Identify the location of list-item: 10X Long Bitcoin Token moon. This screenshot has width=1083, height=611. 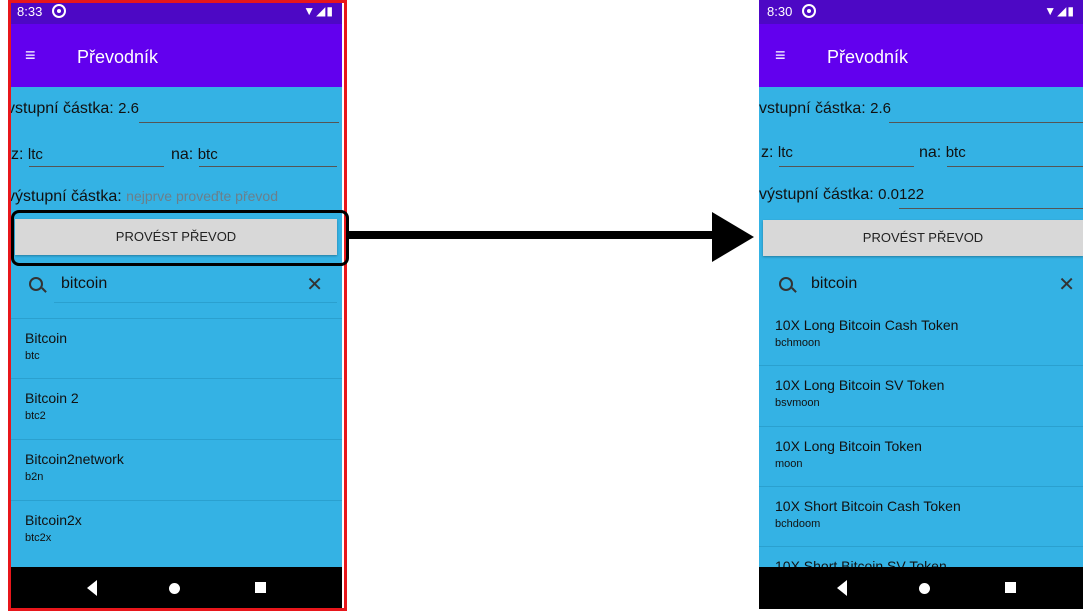
(921, 456).